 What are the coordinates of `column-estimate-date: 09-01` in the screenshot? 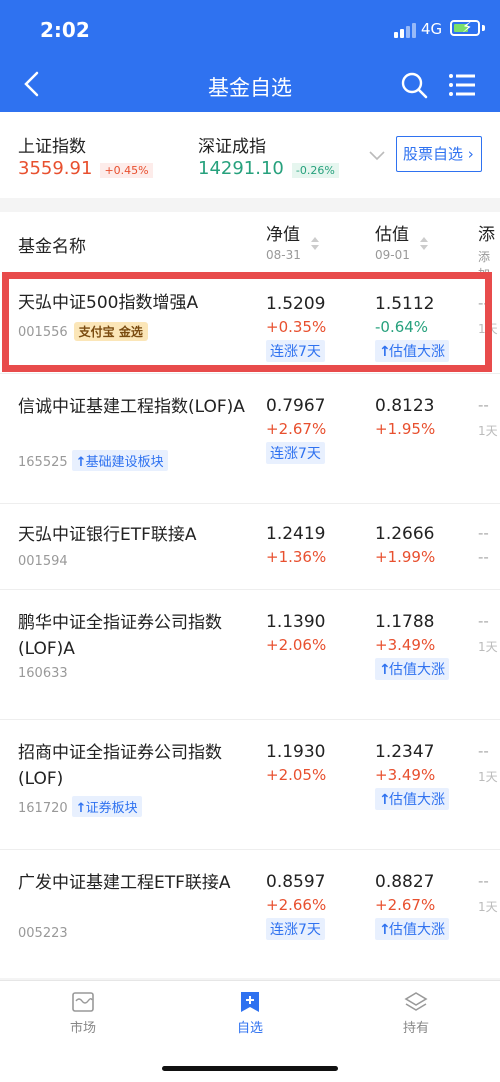 It's located at (392, 255).